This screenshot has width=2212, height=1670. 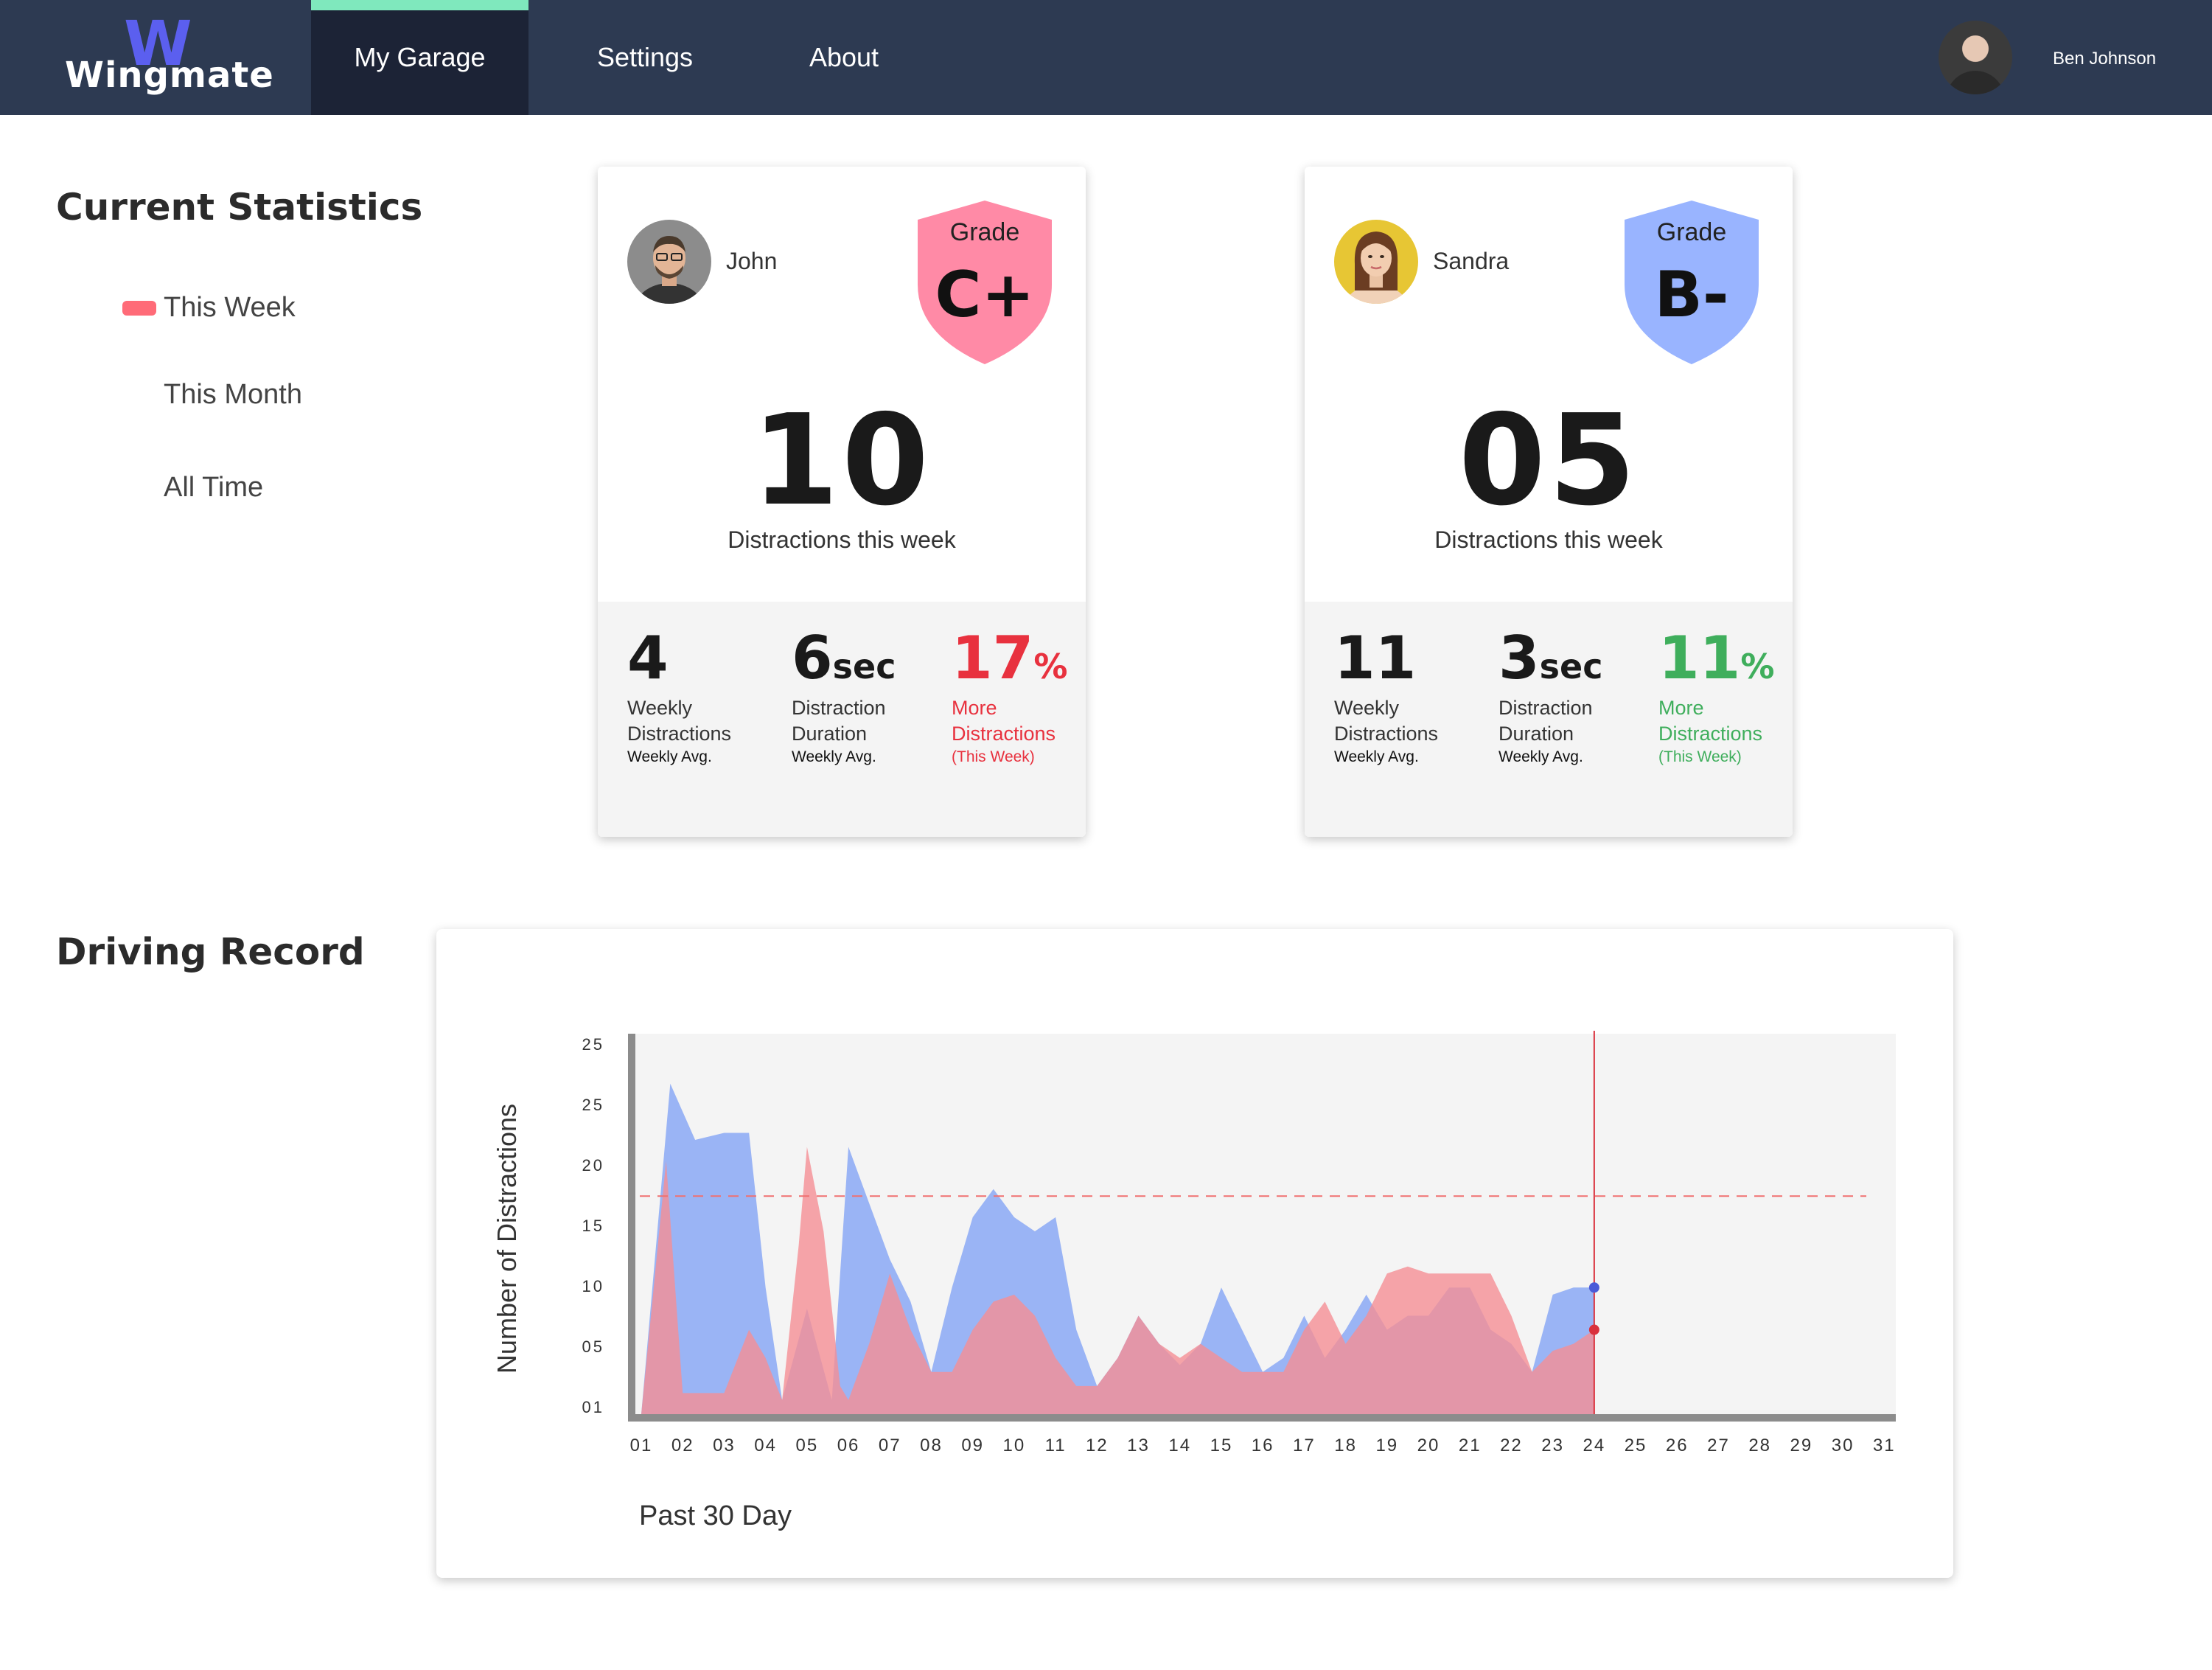 What do you see at coordinates (593, 1407) in the screenshot?
I see `y-tick-label: 01` at bounding box center [593, 1407].